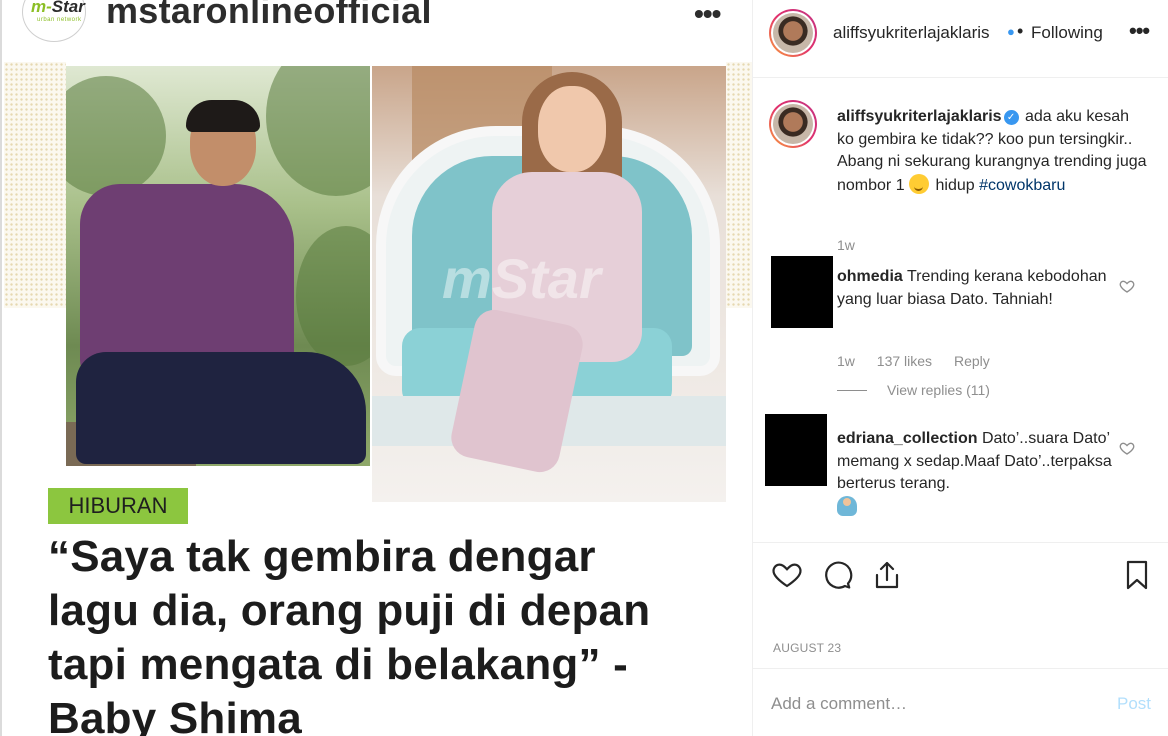 This screenshot has width=1168, height=736. I want to click on verified-badge-icon: ●, so click(1011, 31).